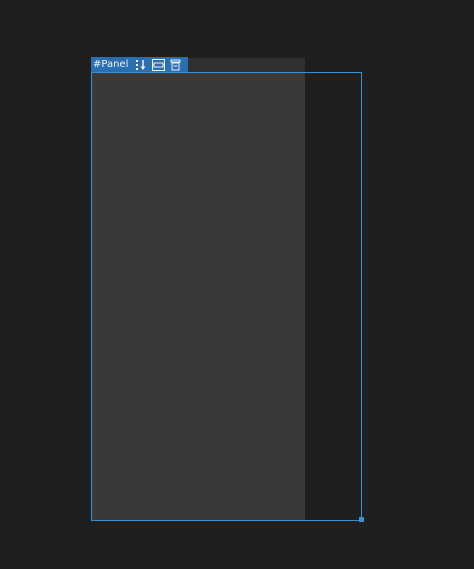 The height and width of the screenshot is (569, 474). What do you see at coordinates (361, 519) in the screenshot?
I see `resize-handle` at bounding box center [361, 519].